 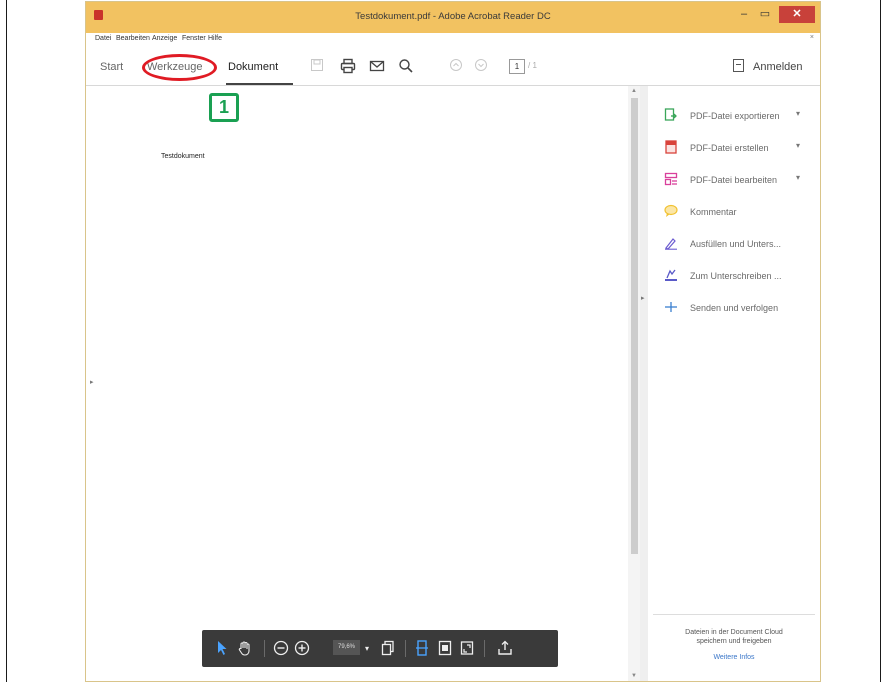 I want to click on send-track-icon, so click(x=671, y=307).